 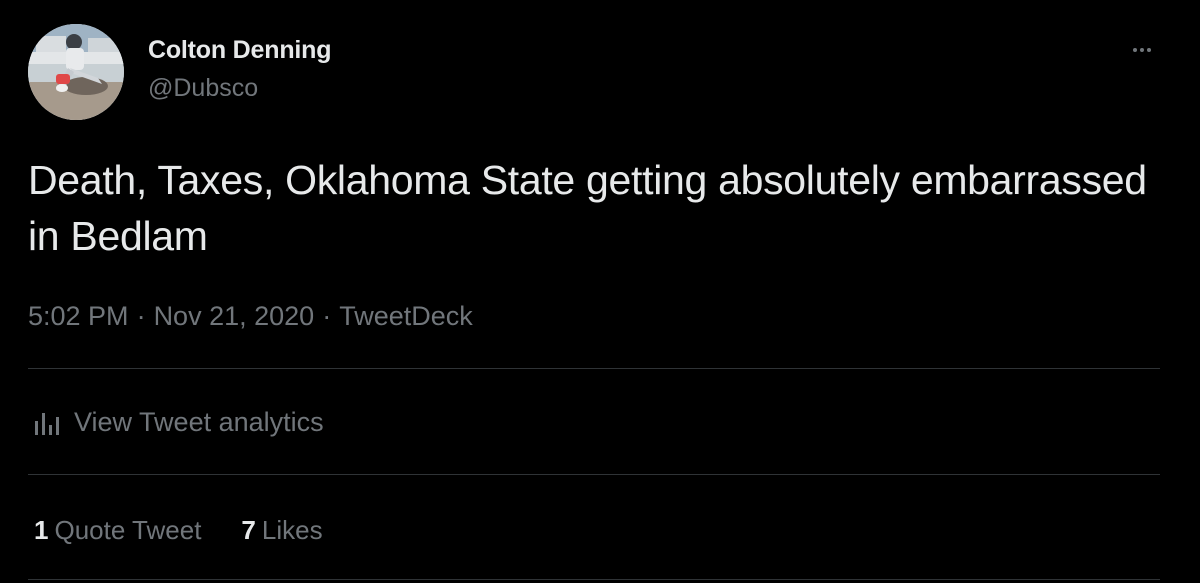 What do you see at coordinates (234, 316) in the screenshot?
I see `tweet-date: Nov 21, 2020` at bounding box center [234, 316].